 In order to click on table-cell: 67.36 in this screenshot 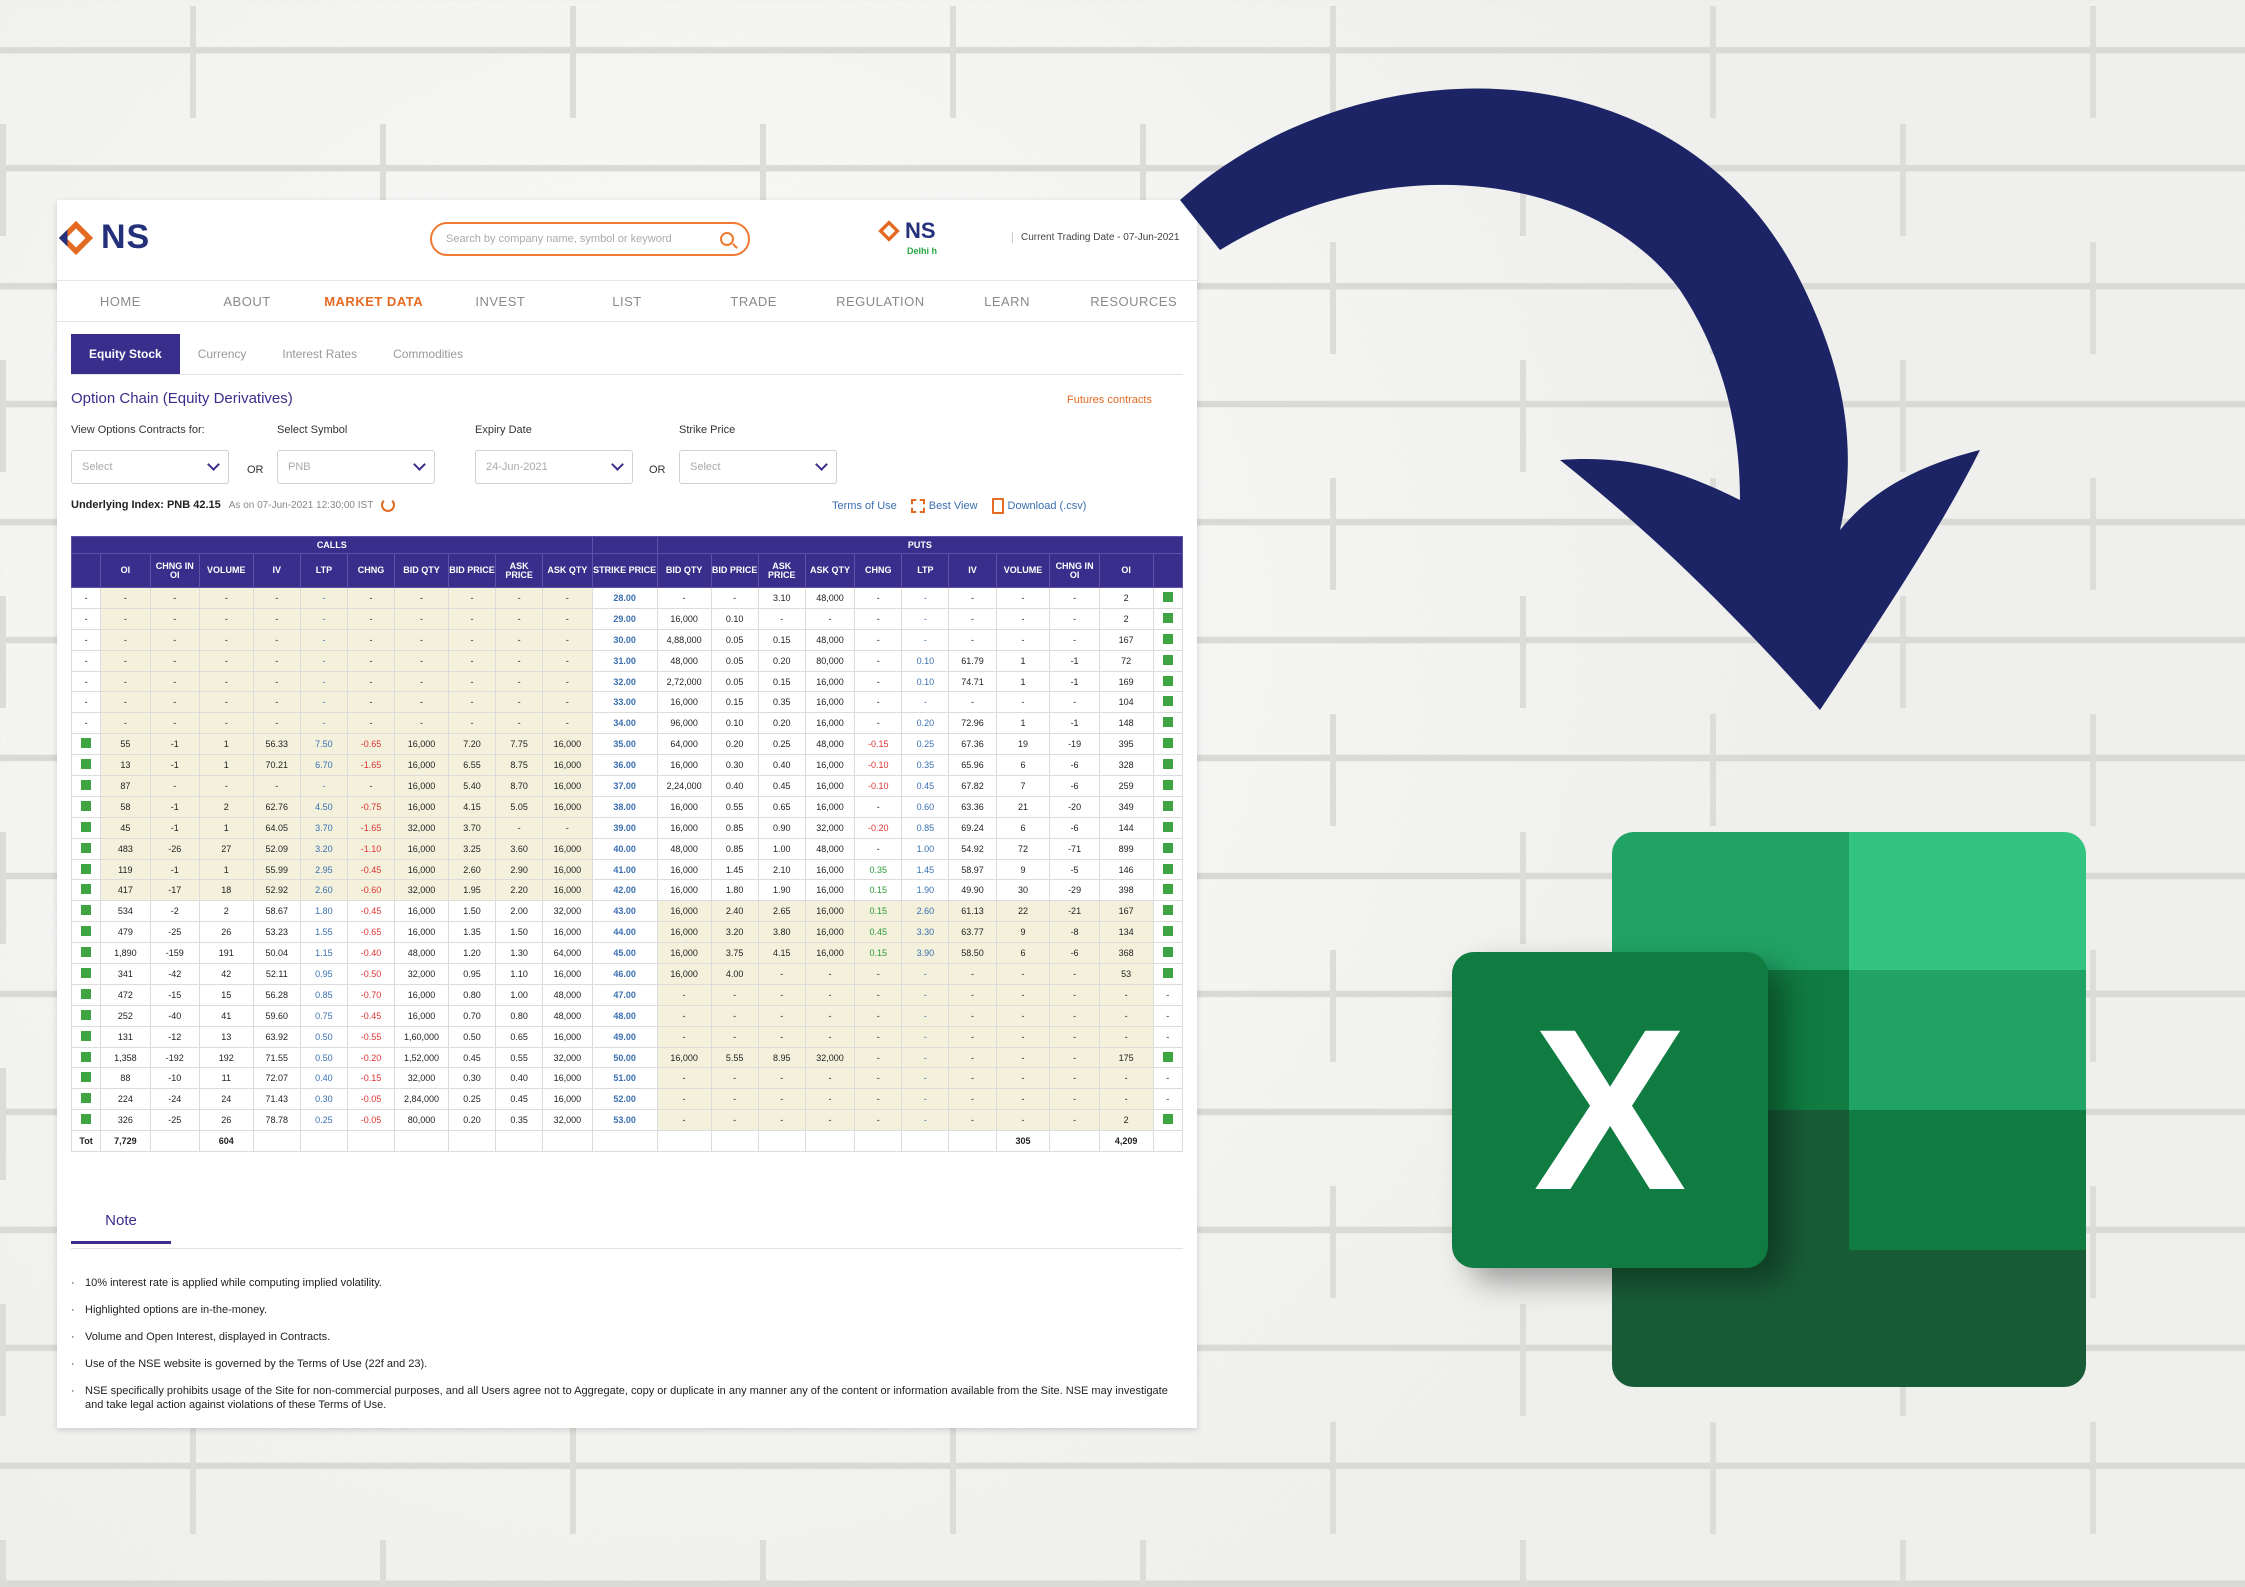, I will do `click(972, 744)`.